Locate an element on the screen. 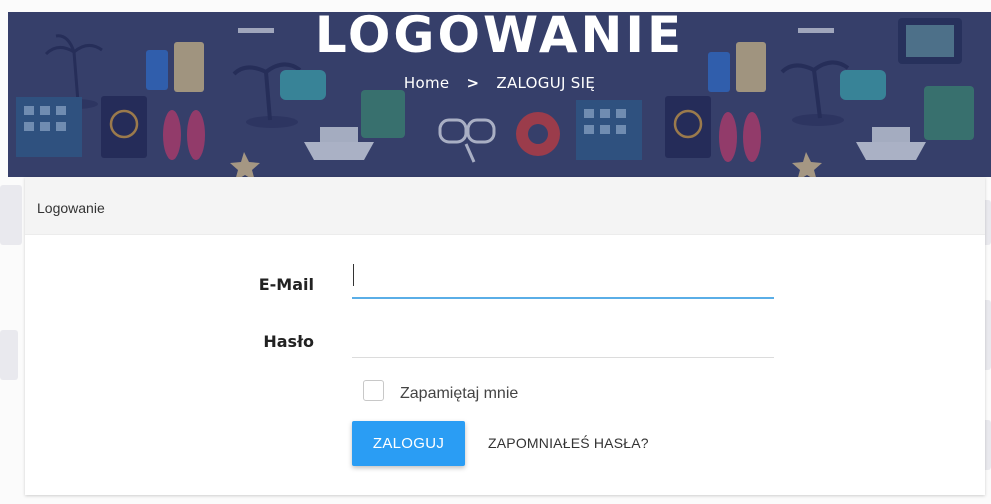 The image size is (991, 504). email-field is located at coordinates (563, 281).